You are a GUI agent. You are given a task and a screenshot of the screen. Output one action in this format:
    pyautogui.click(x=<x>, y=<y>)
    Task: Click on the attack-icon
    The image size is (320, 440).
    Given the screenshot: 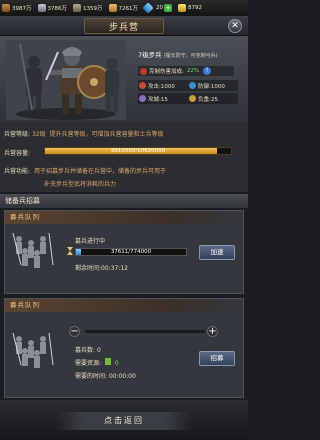 What is the action you would take?
    pyautogui.click(x=142, y=85)
    